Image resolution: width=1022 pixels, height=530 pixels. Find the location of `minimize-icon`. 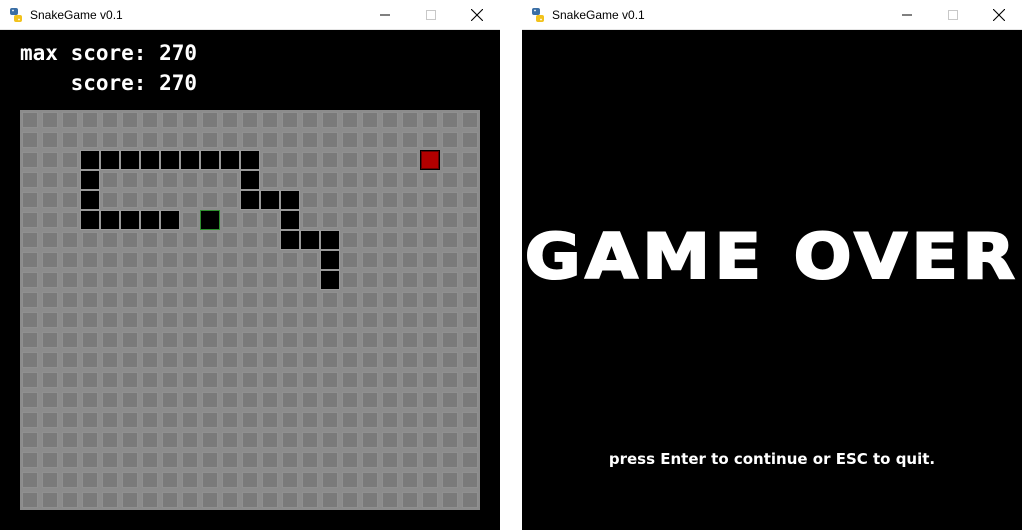

minimize-icon is located at coordinates (907, 15).